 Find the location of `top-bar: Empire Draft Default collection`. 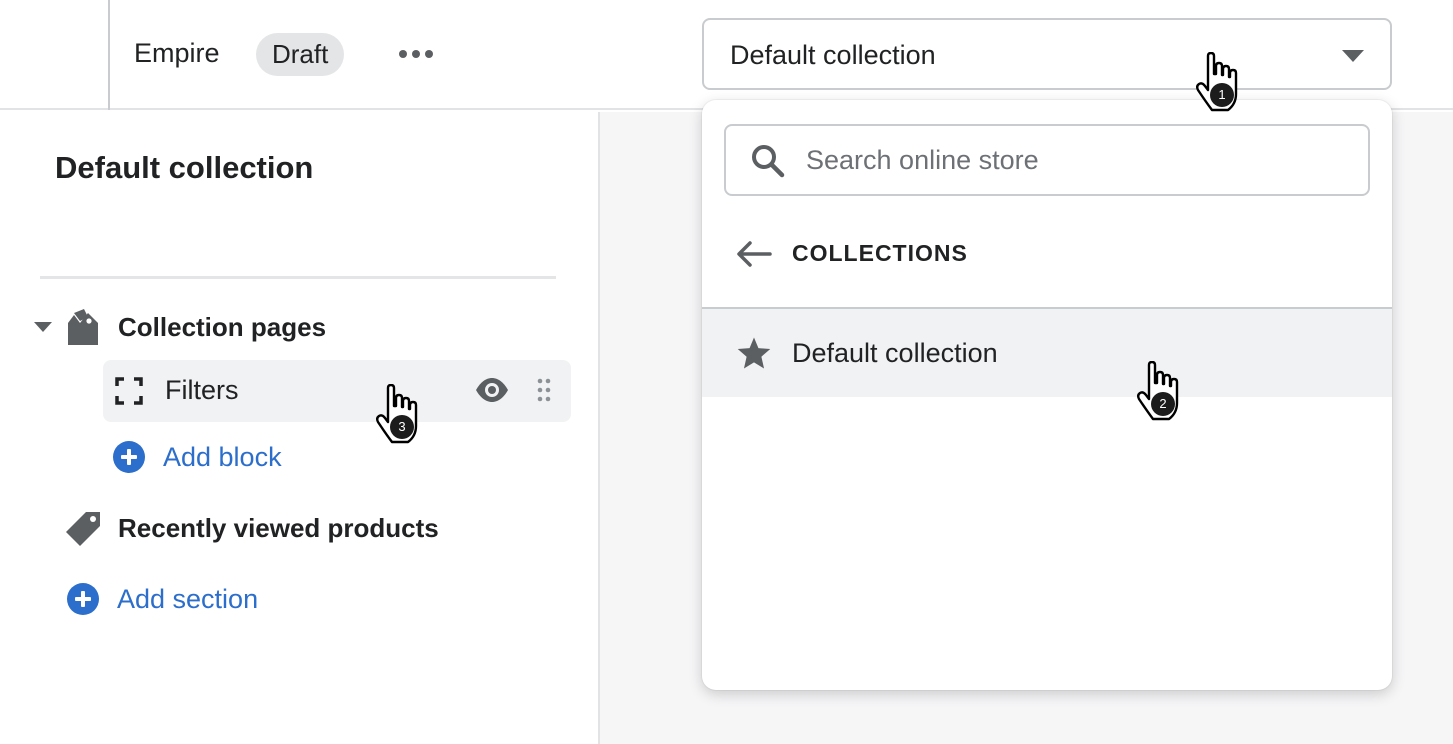

top-bar: Empire Draft Default collection is located at coordinates (726, 55).